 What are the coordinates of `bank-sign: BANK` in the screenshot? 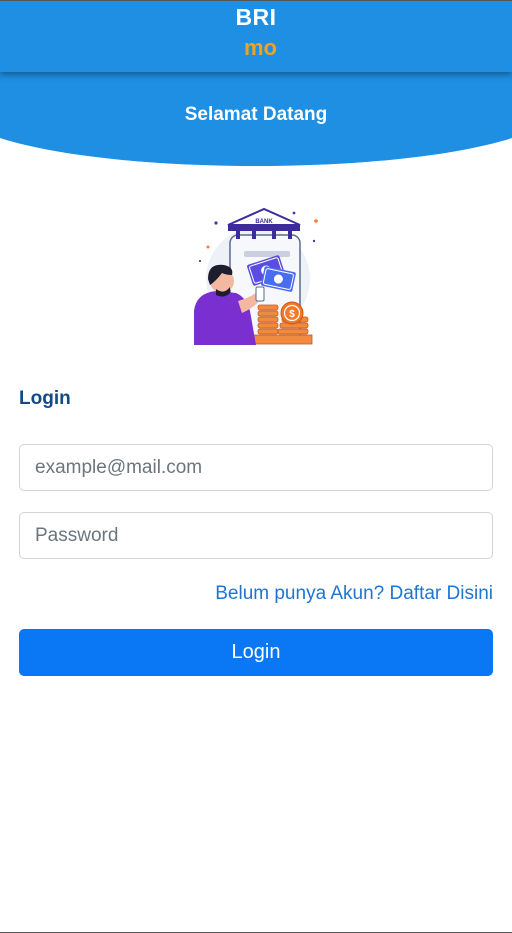 It's located at (264, 222).